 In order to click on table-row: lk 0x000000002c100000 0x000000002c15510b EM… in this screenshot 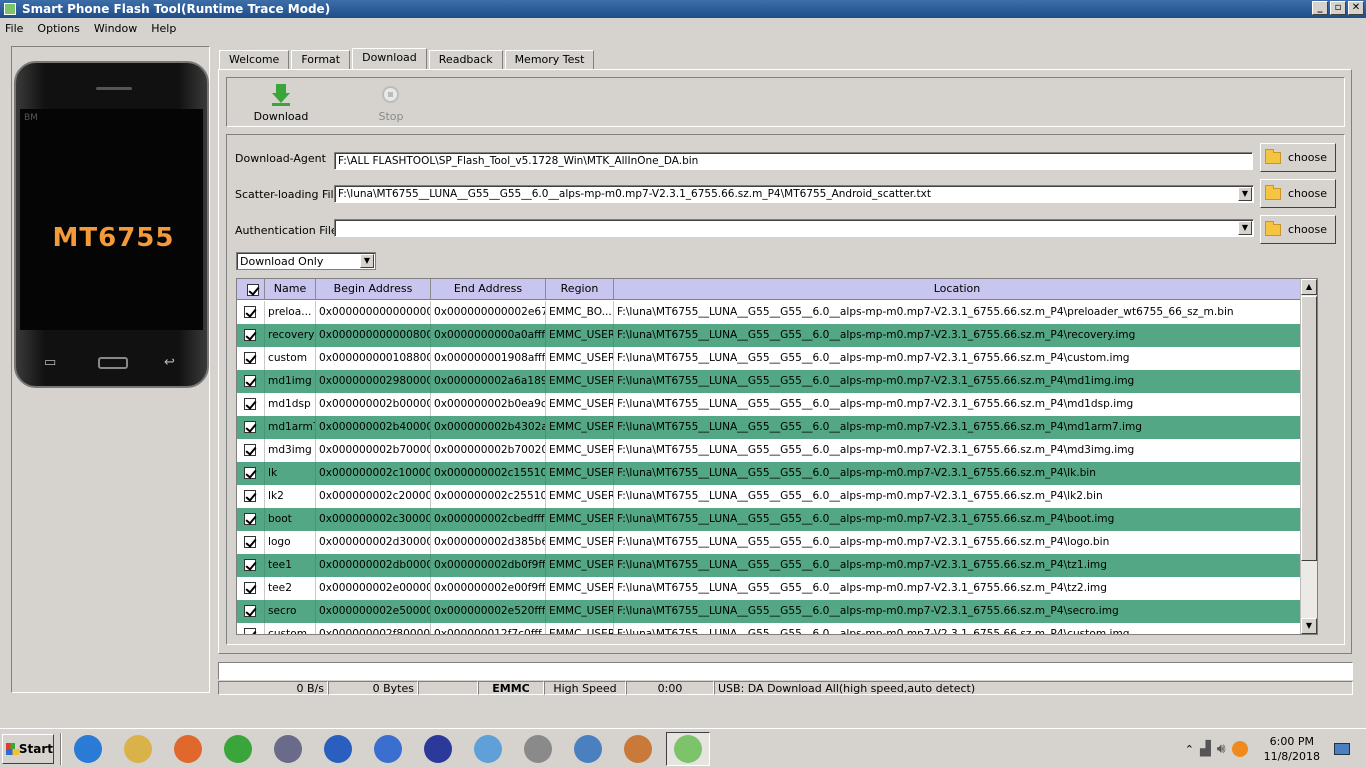, I will do `click(769, 473)`.